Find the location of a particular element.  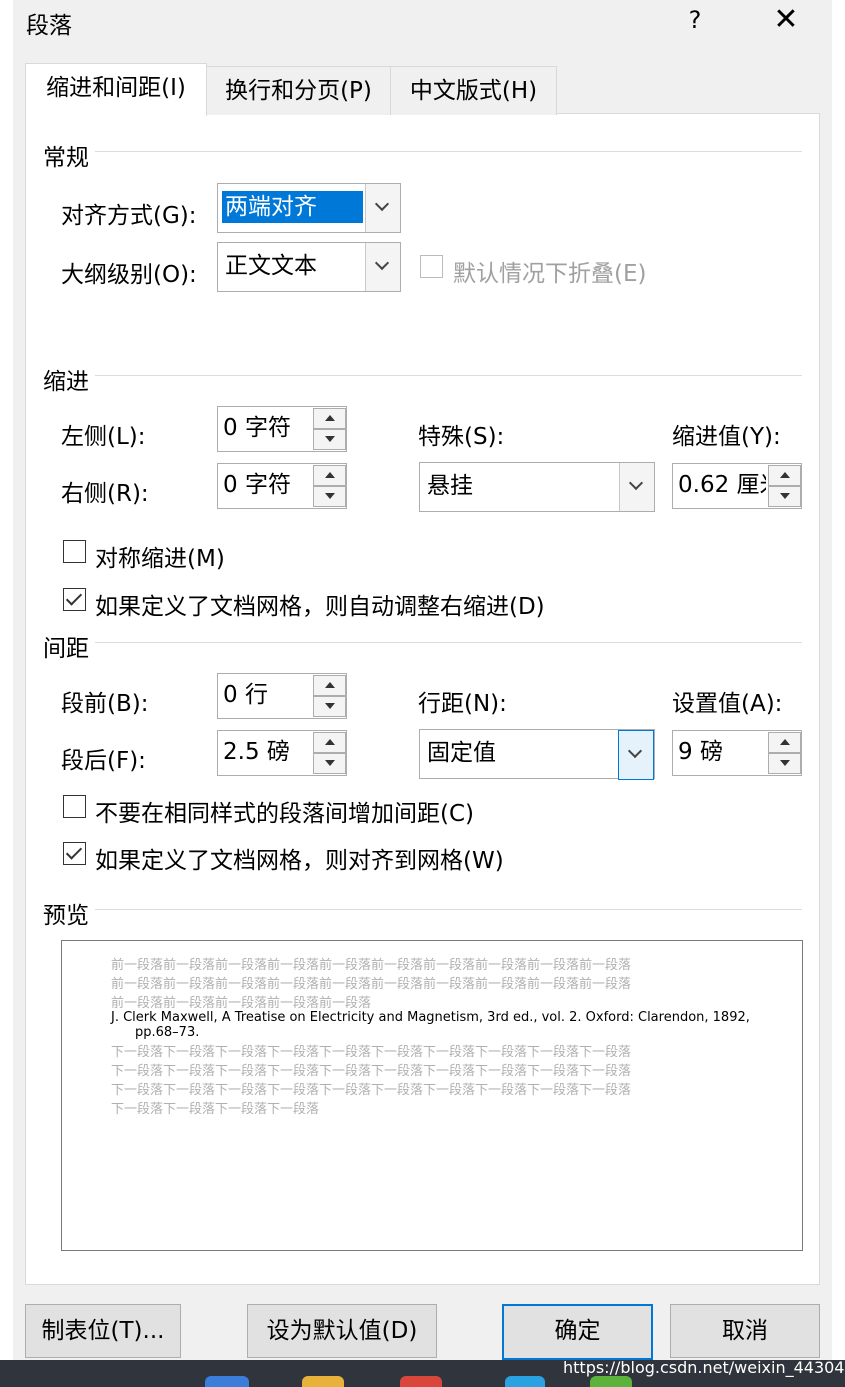

alignment-select: 两端对齐 is located at coordinates (309, 208).